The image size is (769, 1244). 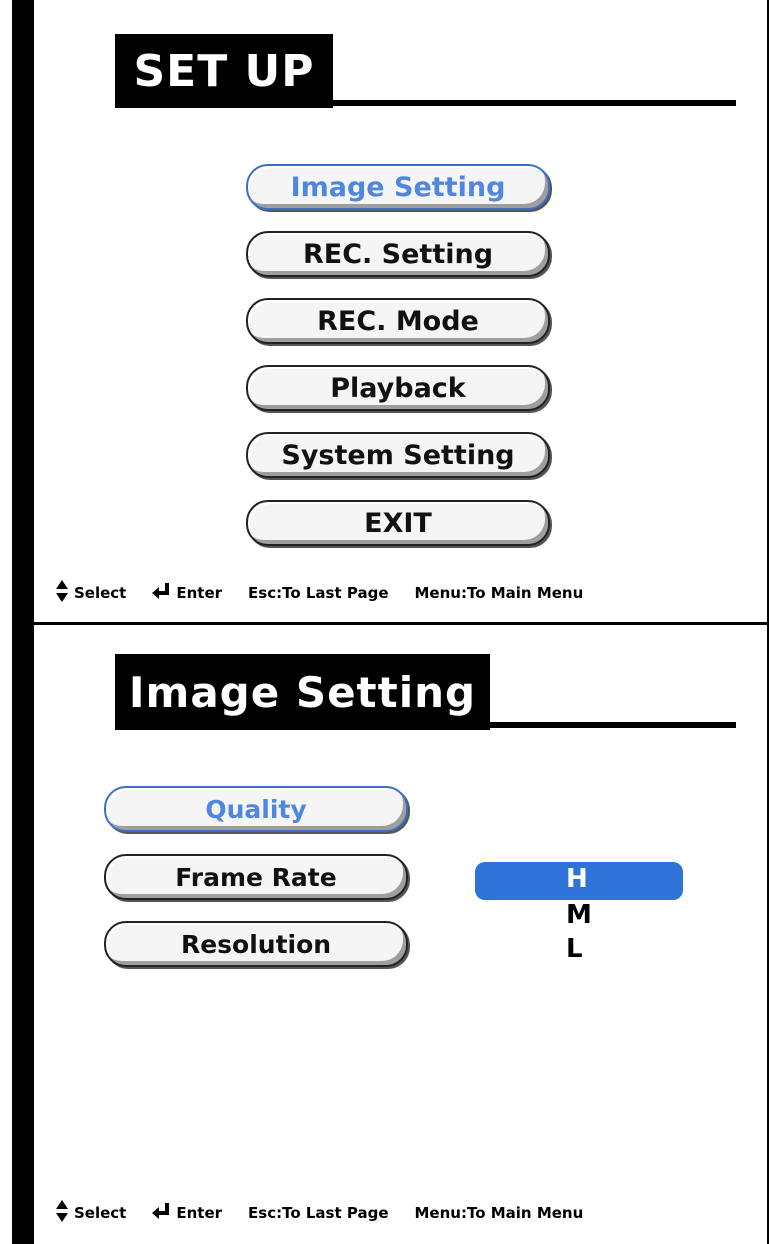 I want to click on frame-rate-button: Frame Rate, so click(x=256, y=877).